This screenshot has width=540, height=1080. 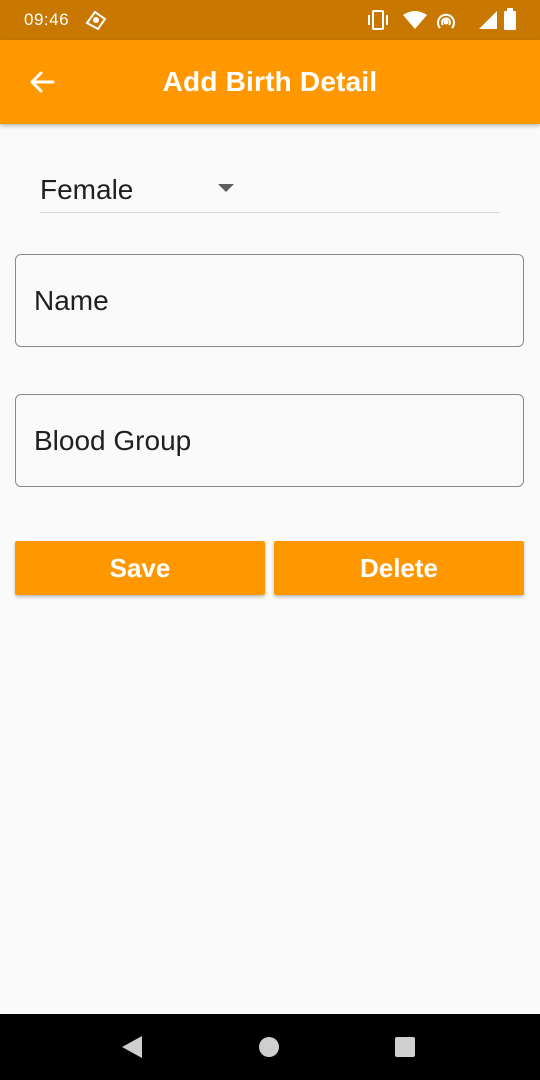 I want to click on app-bar: Add Birth Detail, so click(x=270, y=82).